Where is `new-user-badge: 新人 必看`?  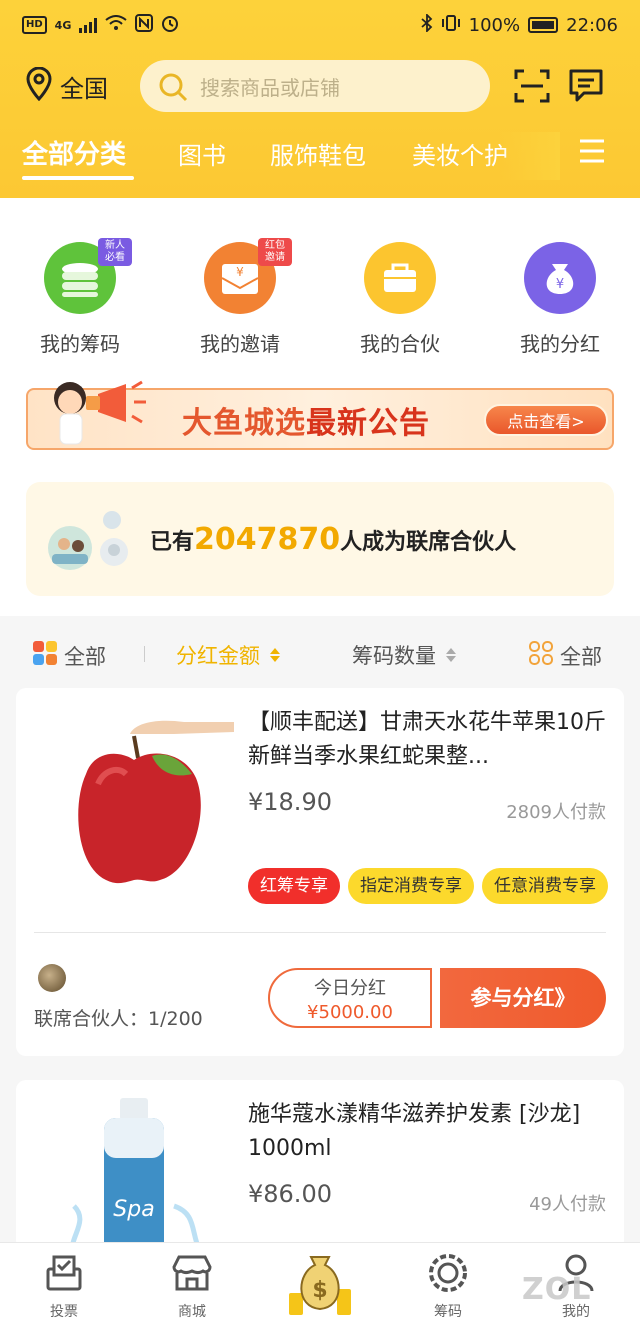
new-user-badge: 新人 必看 is located at coordinates (115, 252).